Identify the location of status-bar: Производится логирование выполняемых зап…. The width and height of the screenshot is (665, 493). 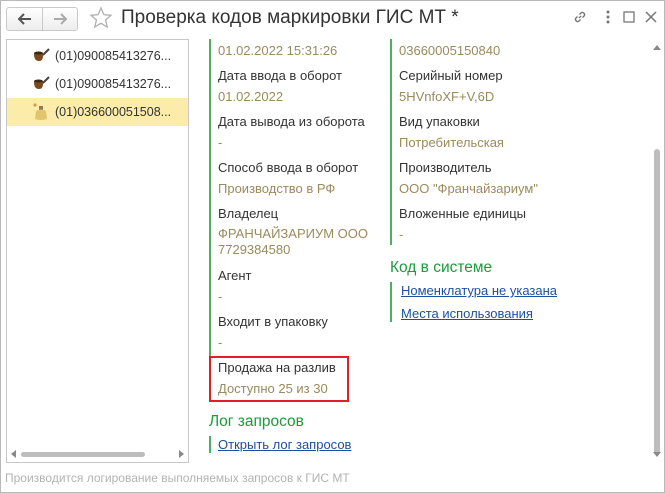
(177, 478).